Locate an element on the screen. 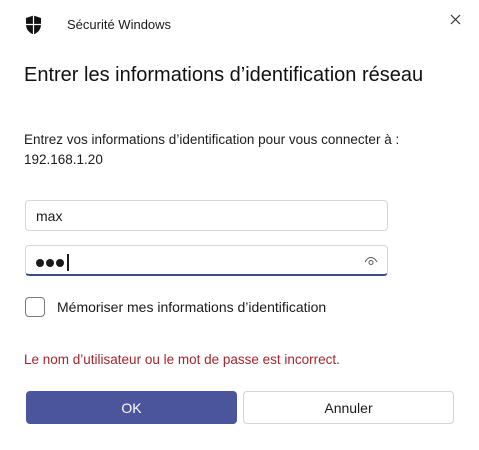  target-address: 192.168.1.20 is located at coordinates (63, 159).